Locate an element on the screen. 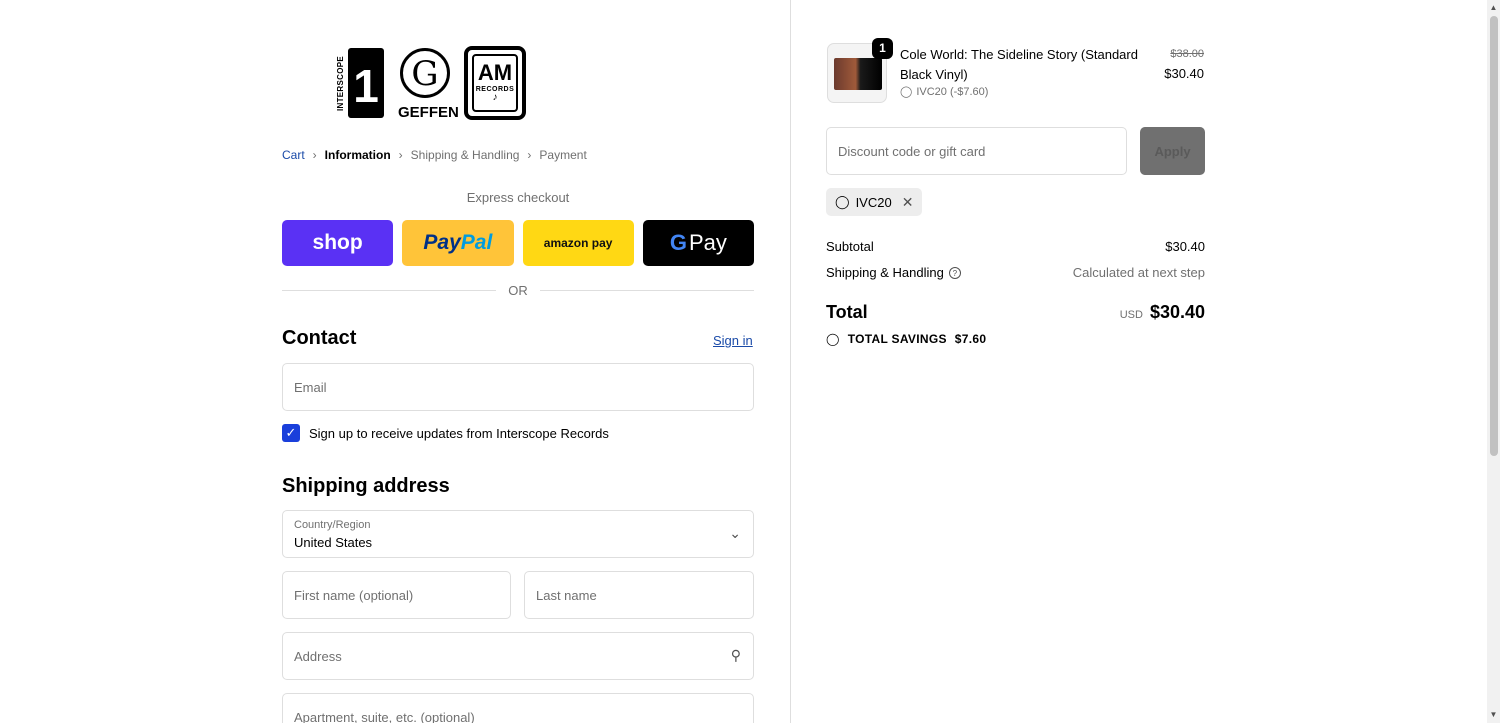 This screenshot has width=1500, height=723. first-name-field: First name (optional) is located at coordinates (396, 595).